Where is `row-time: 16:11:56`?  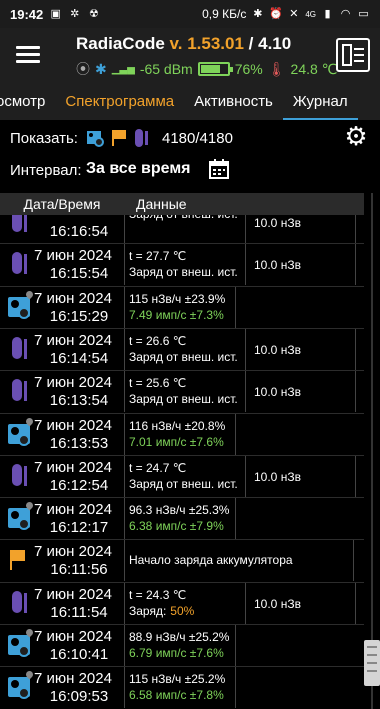 row-time: 16:11:56 is located at coordinates (79, 570).